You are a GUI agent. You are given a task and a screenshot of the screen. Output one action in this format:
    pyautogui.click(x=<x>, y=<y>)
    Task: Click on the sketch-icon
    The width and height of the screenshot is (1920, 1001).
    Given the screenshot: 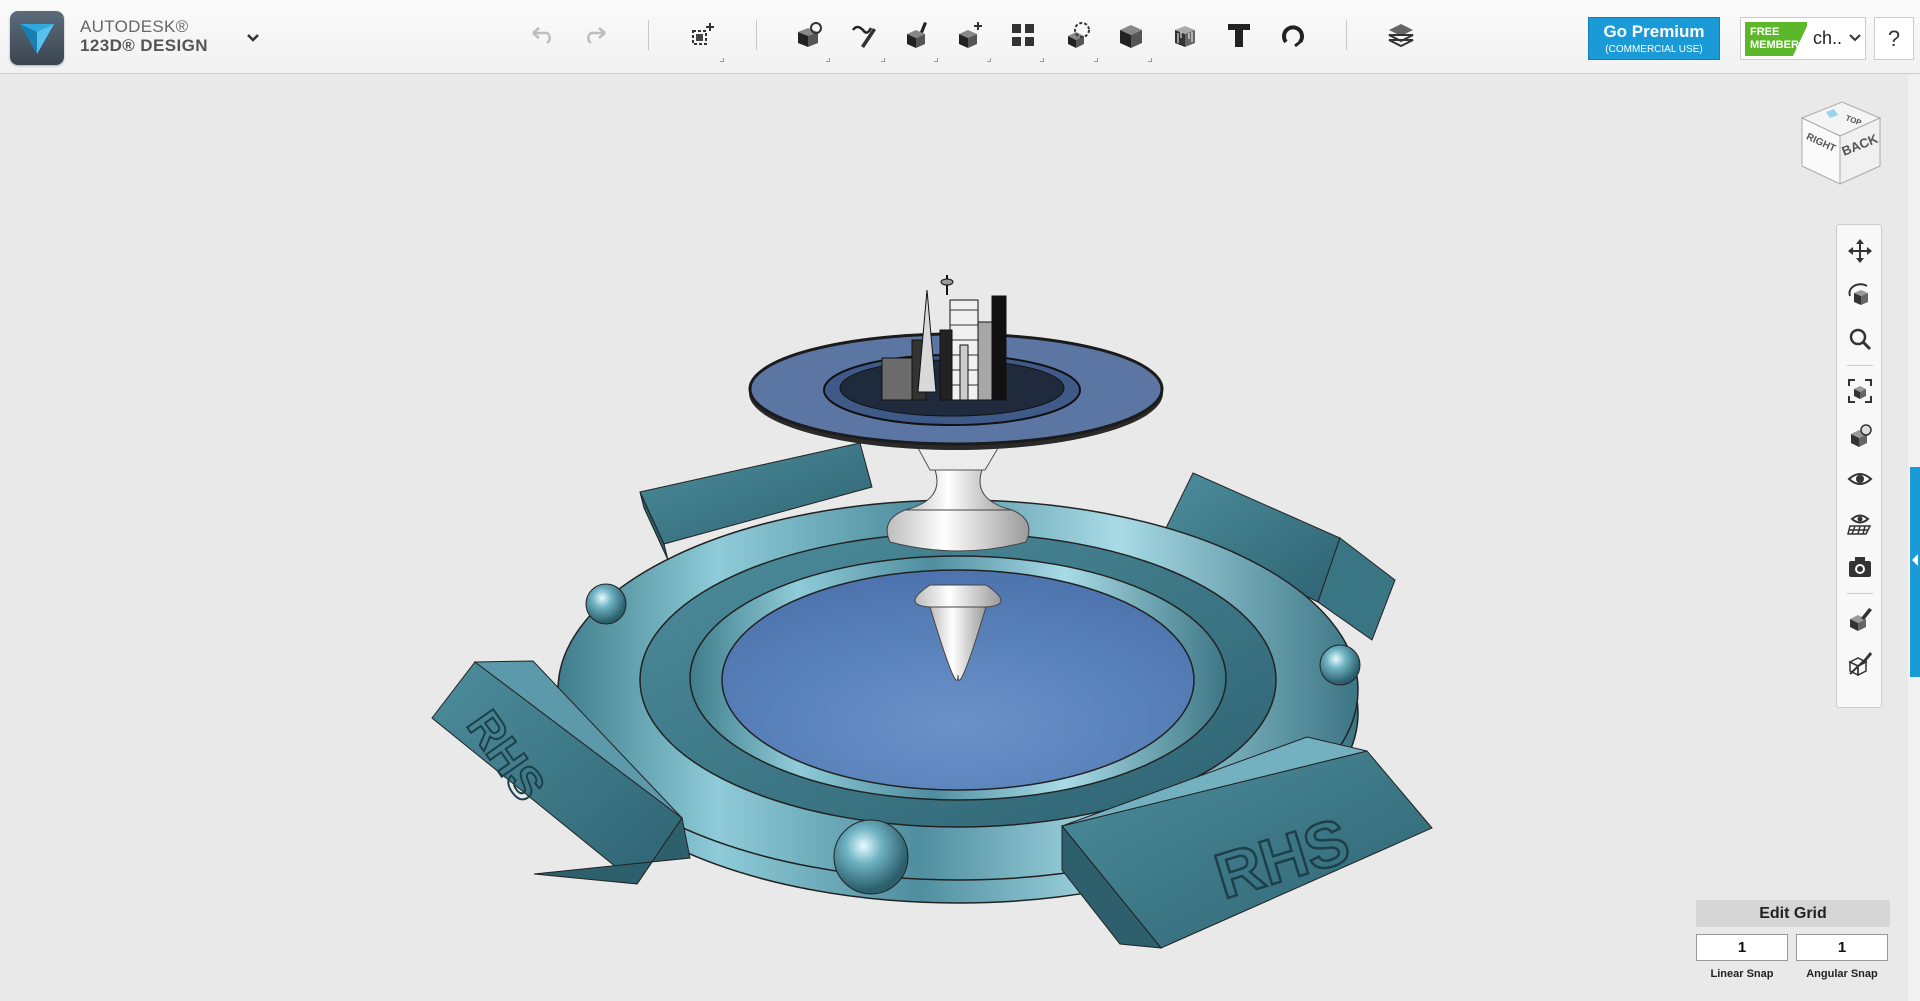 What is the action you would take?
    pyautogui.click(x=863, y=36)
    